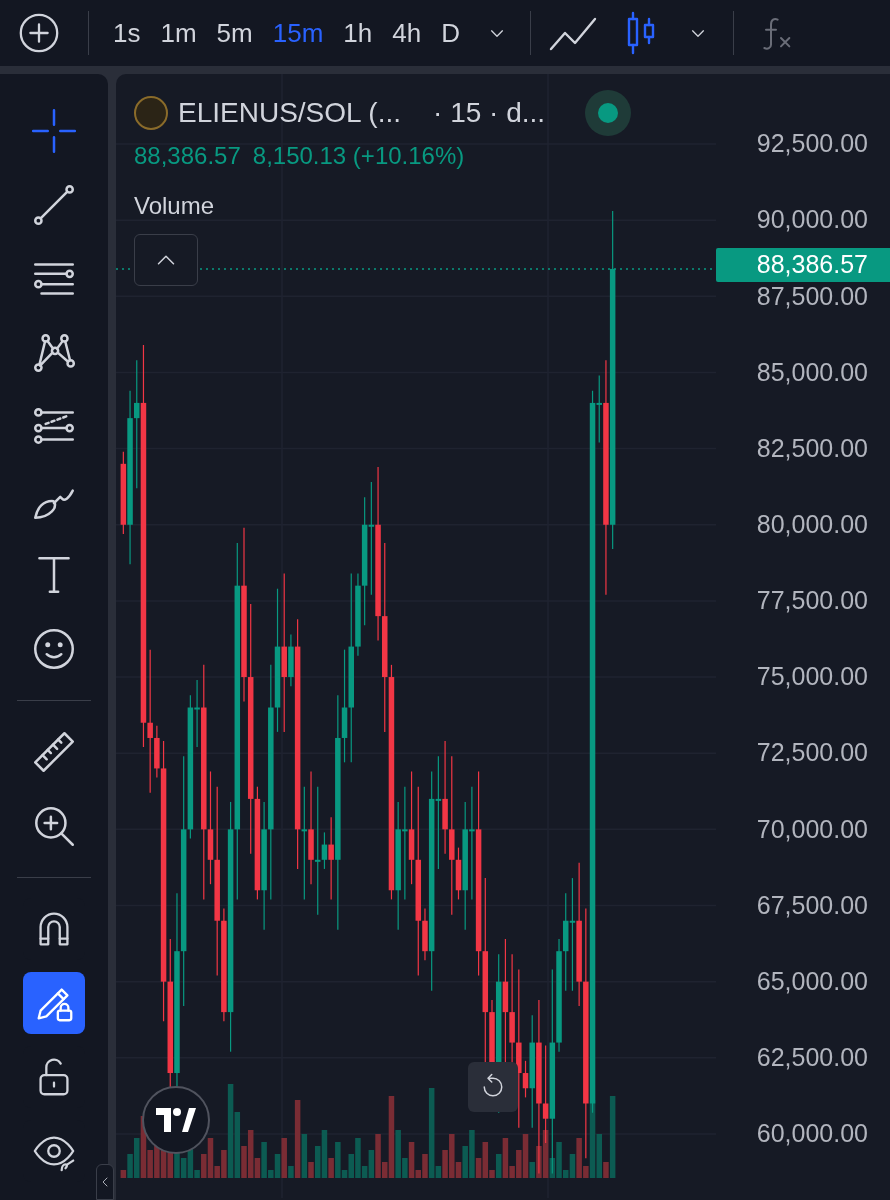 The height and width of the screenshot is (1200, 890). I want to click on price-axis-label: 65,000.00, so click(812, 981).